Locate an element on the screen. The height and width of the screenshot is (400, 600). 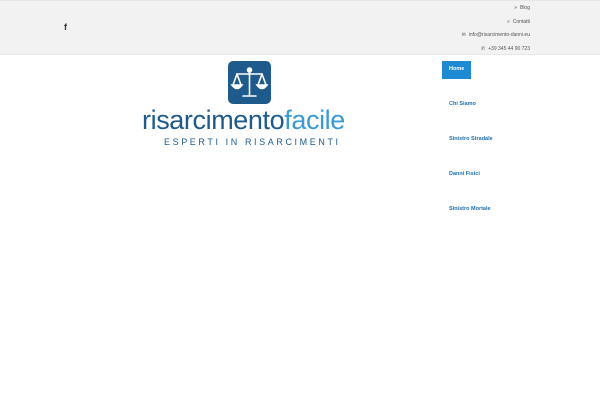
envelope-icon: ✉ is located at coordinates (463, 35).